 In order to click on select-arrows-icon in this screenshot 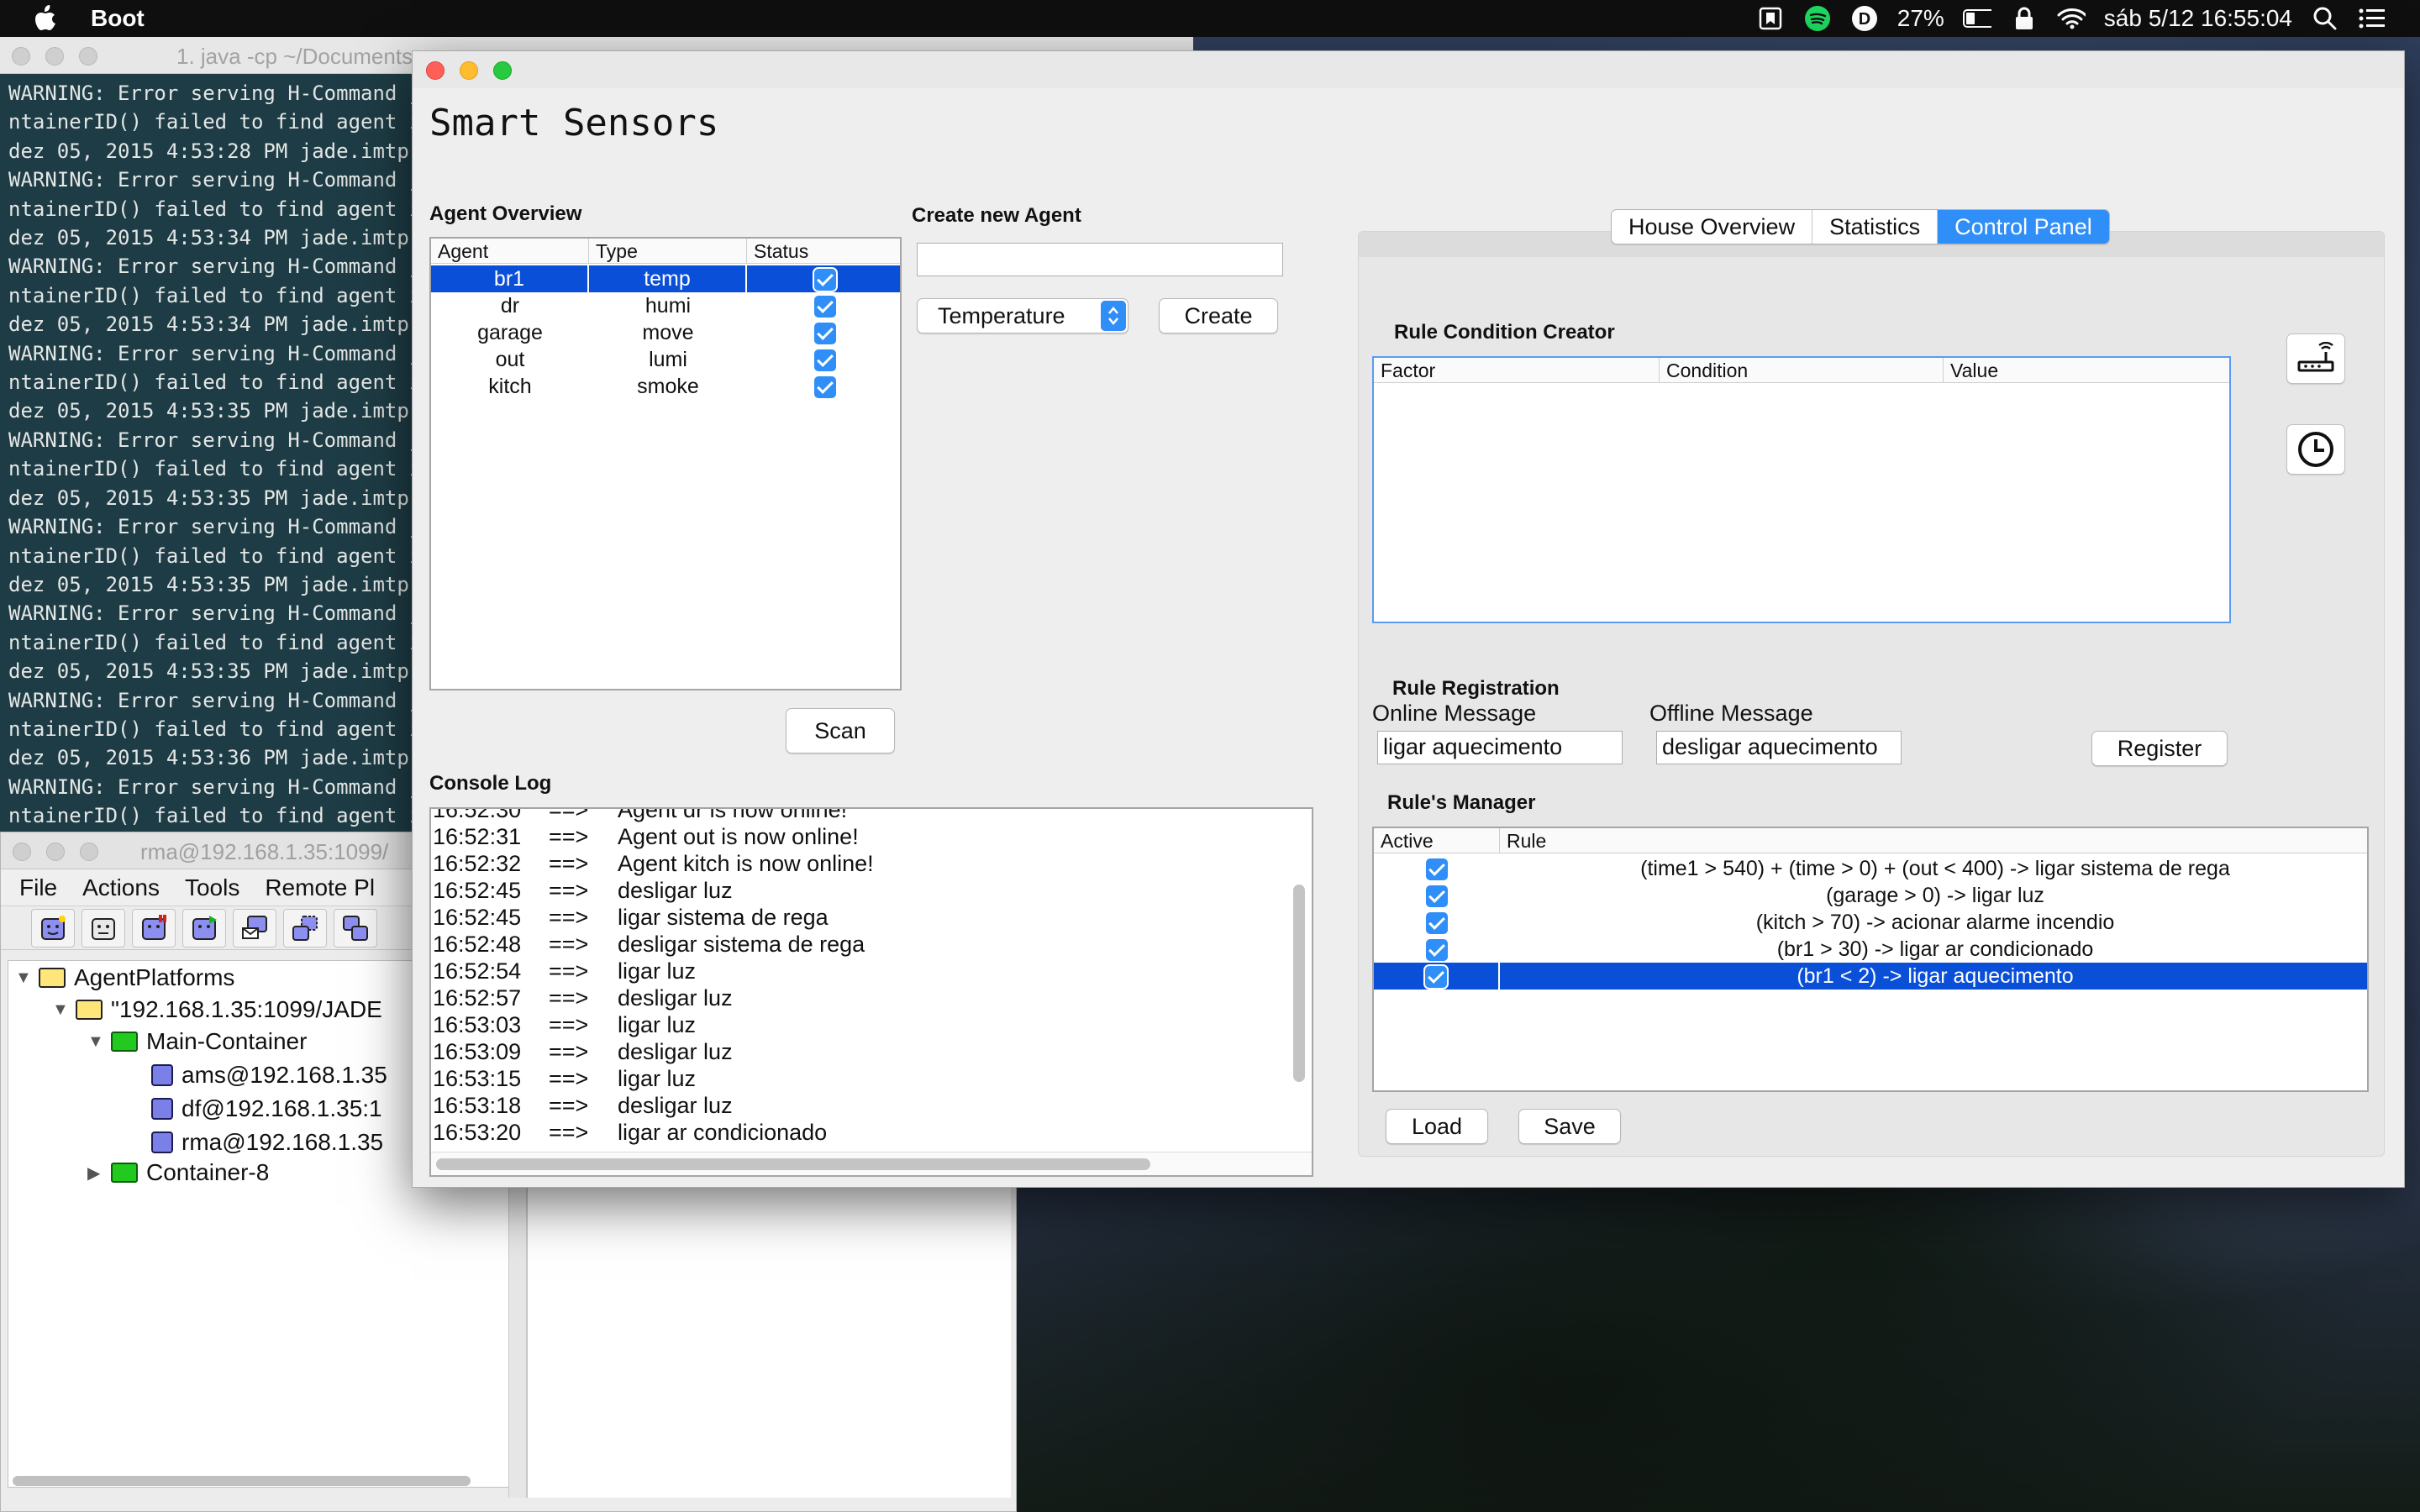, I will do `click(1113, 316)`.